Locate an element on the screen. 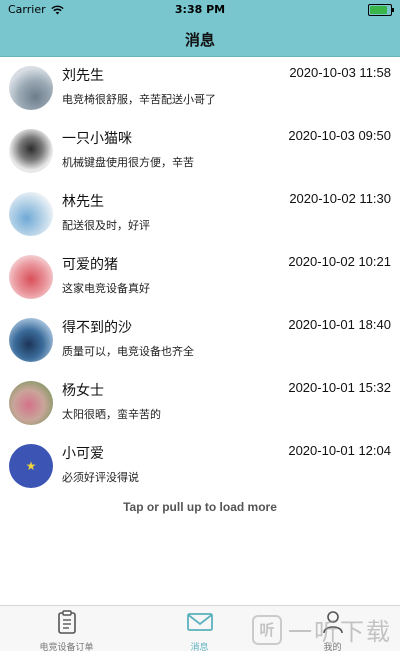 The width and height of the screenshot is (400, 653). message-row: 杨女士 2020-10-01 15:32 太阳很晒，蛮辛苦的 is located at coordinates (200, 403).